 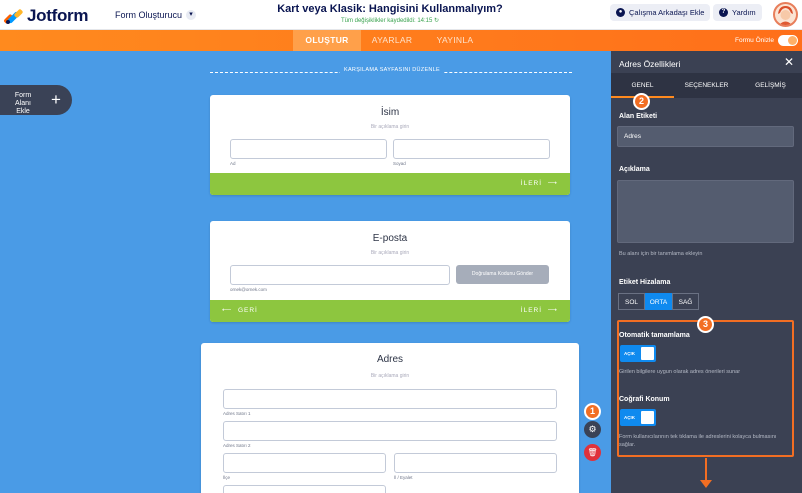 What do you see at coordinates (645, 282) in the screenshot?
I see `label-align-heading: Etiket Hizalama` at bounding box center [645, 282].